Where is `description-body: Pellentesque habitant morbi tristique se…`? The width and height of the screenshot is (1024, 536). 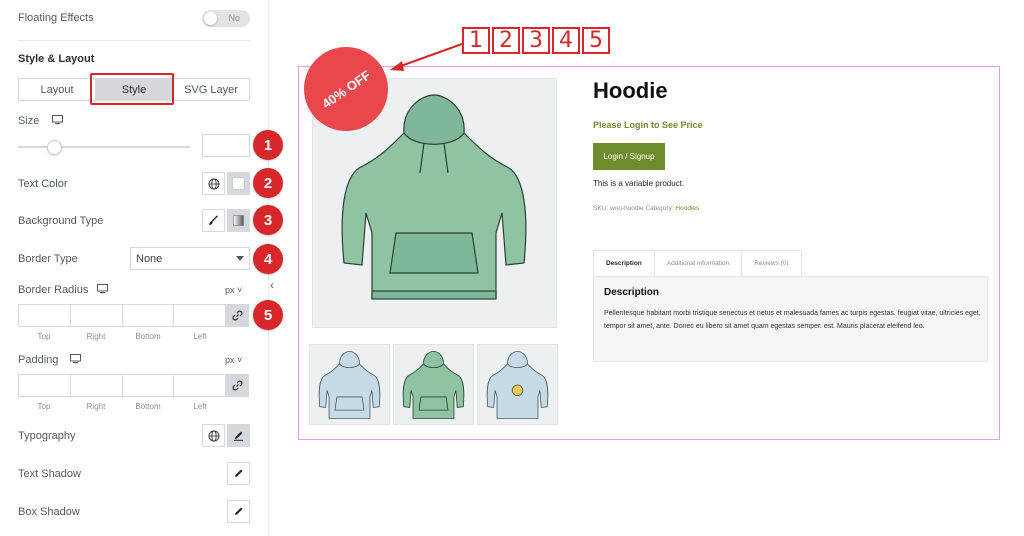 description-body: Pellentesque habitant morbi tristique se… is located at coordinates (792, 320).